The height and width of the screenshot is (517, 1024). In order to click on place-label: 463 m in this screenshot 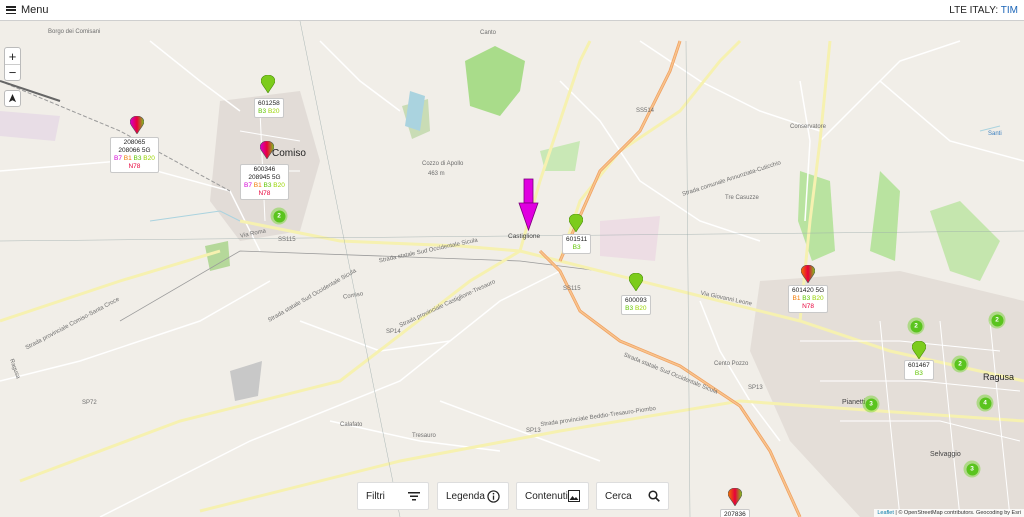, I will do `click(436, 174)`.